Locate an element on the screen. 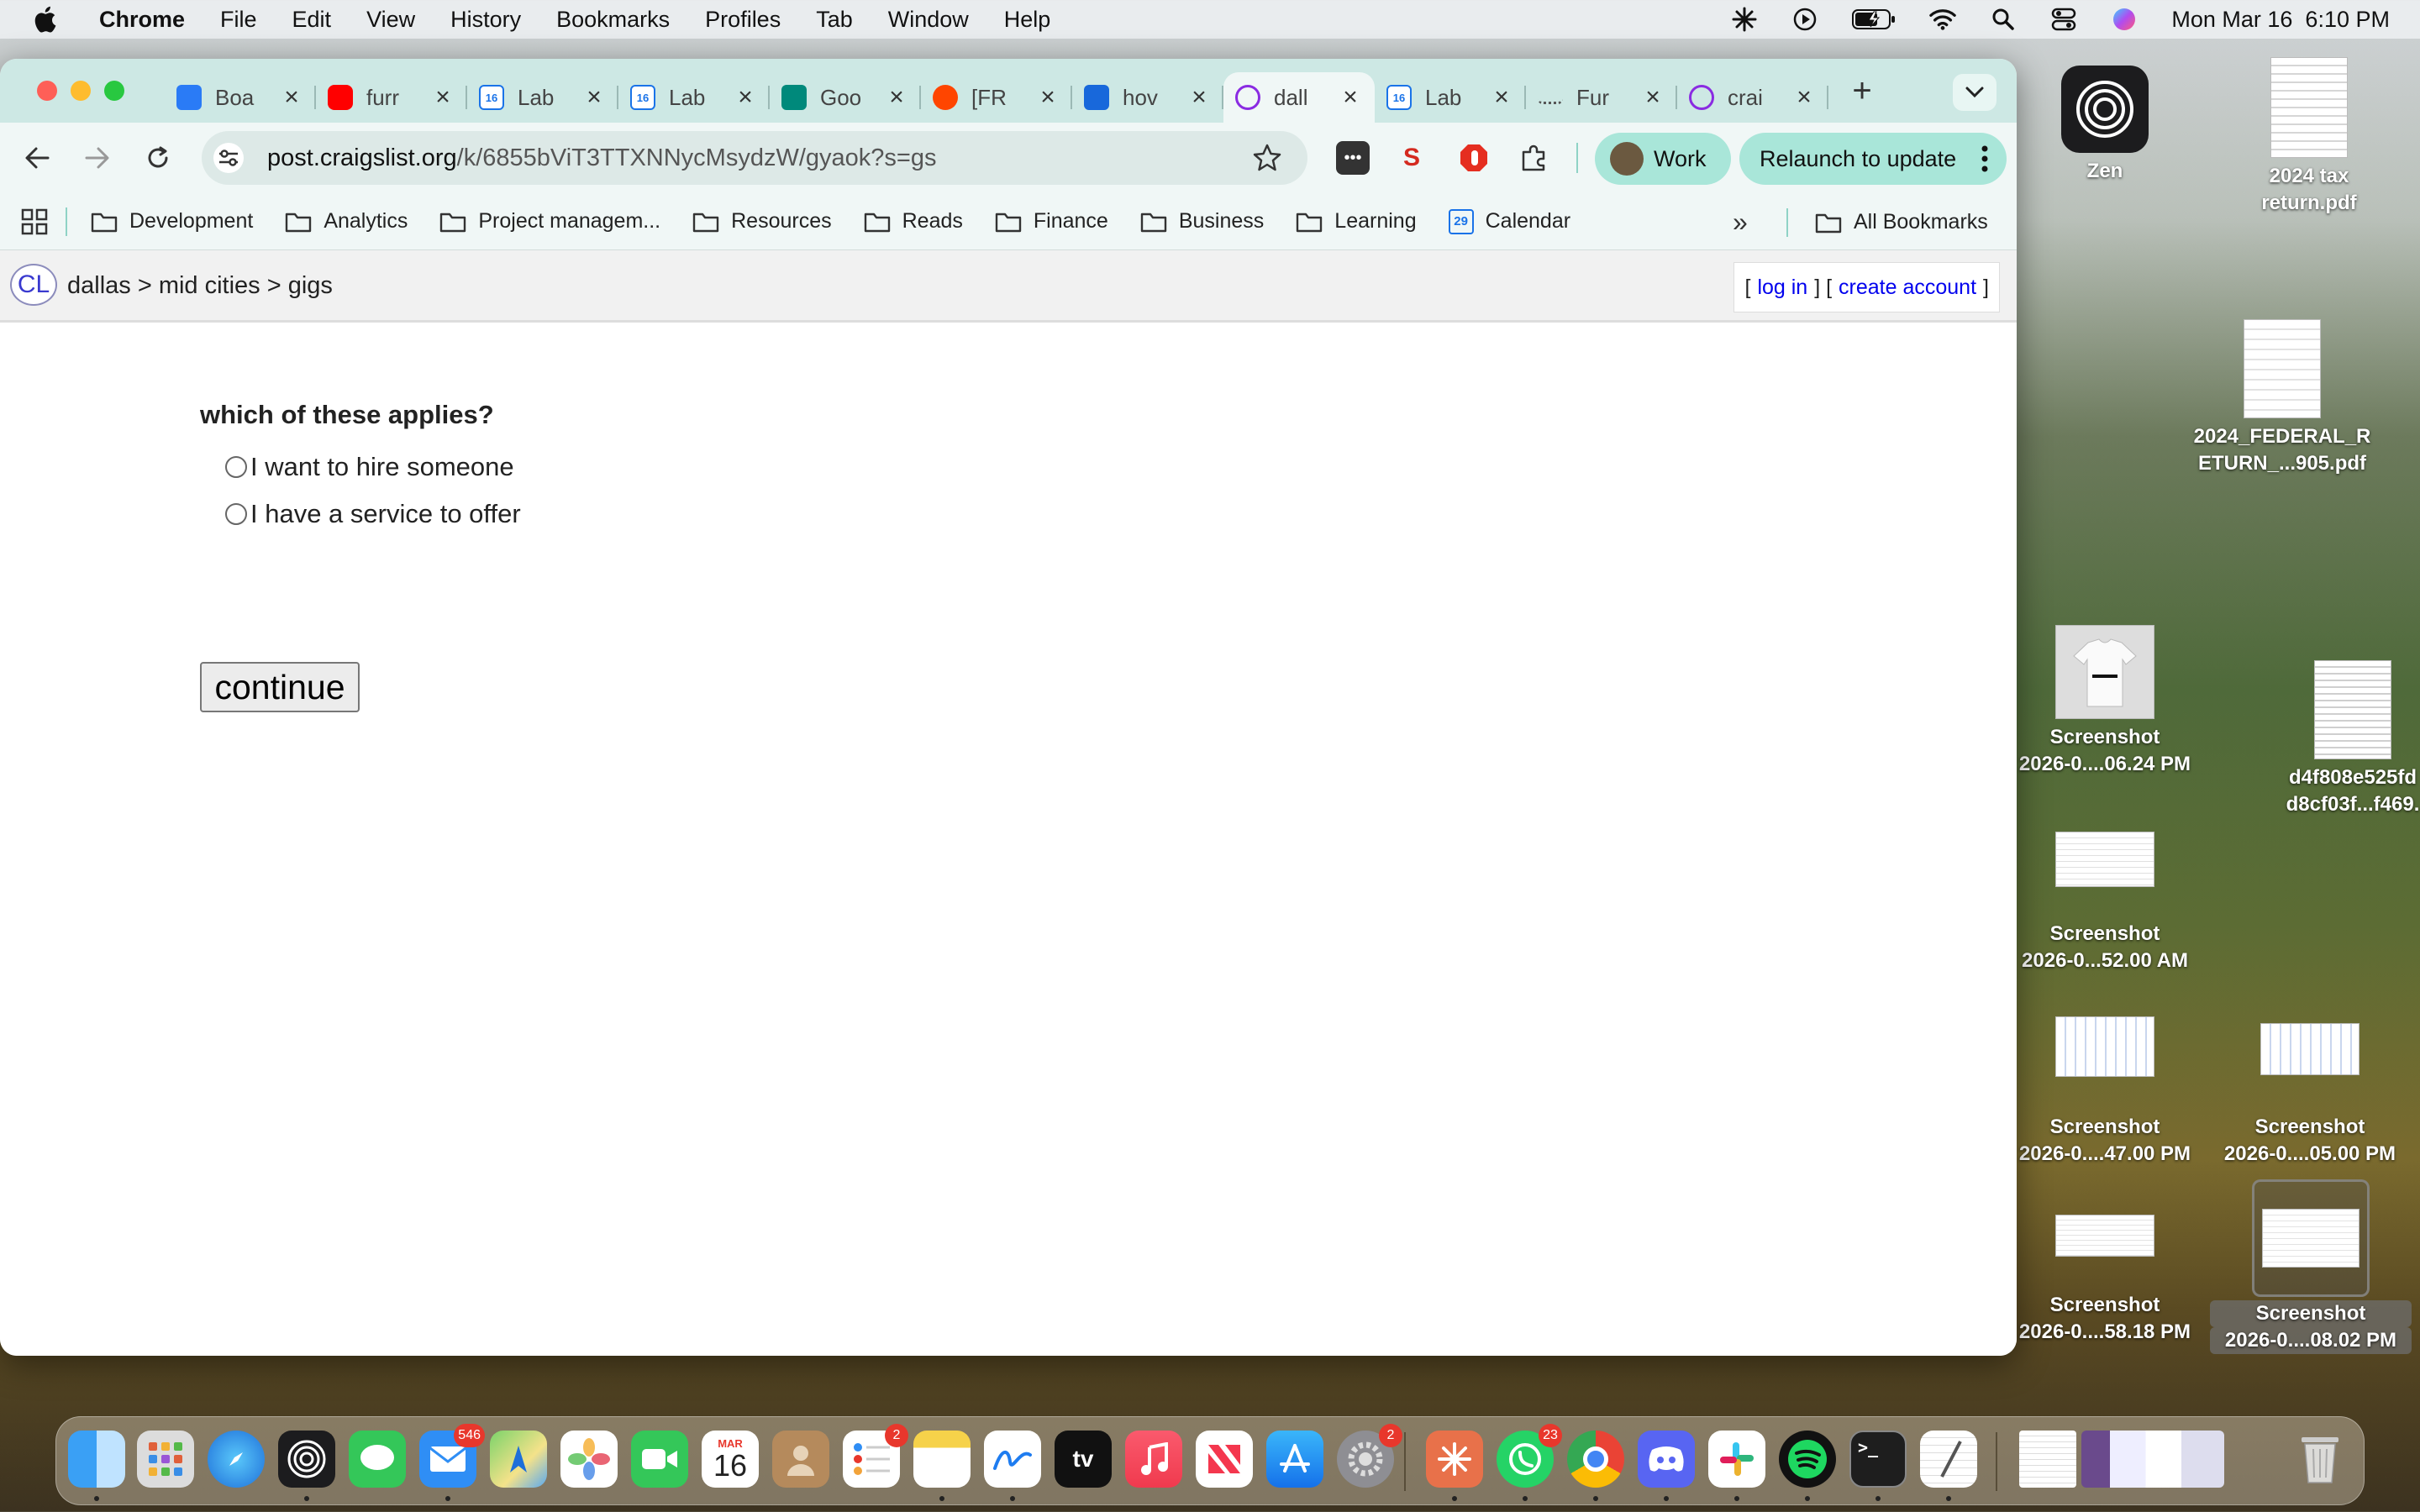 Image resolution: width=2420 pixels, height=1512 pixels. play-status-icon is located at coordinates (1804, 19).